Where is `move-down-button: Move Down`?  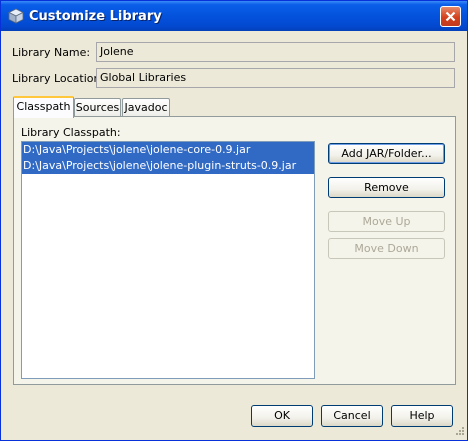 move-down-button: Move Down is located at coordinates (386, 248).